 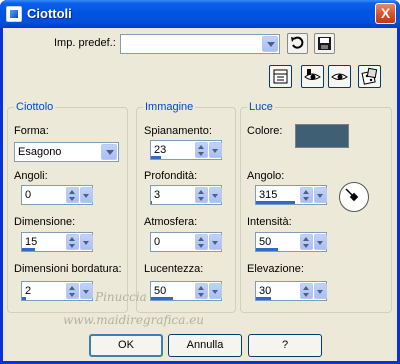 I want to click on profondita-label: Profondità:, so click(x=171, y=176).